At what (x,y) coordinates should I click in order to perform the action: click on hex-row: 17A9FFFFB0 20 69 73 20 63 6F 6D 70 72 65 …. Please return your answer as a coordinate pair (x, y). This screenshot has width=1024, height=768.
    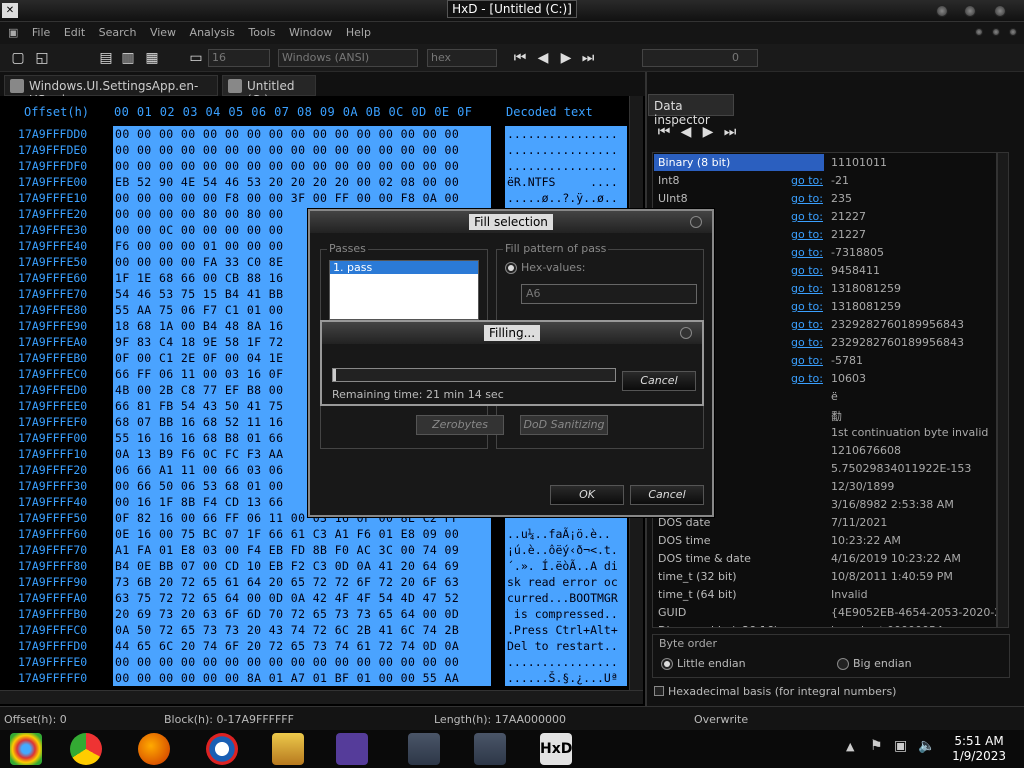
    Looking at the image, I should click on (315, 614).